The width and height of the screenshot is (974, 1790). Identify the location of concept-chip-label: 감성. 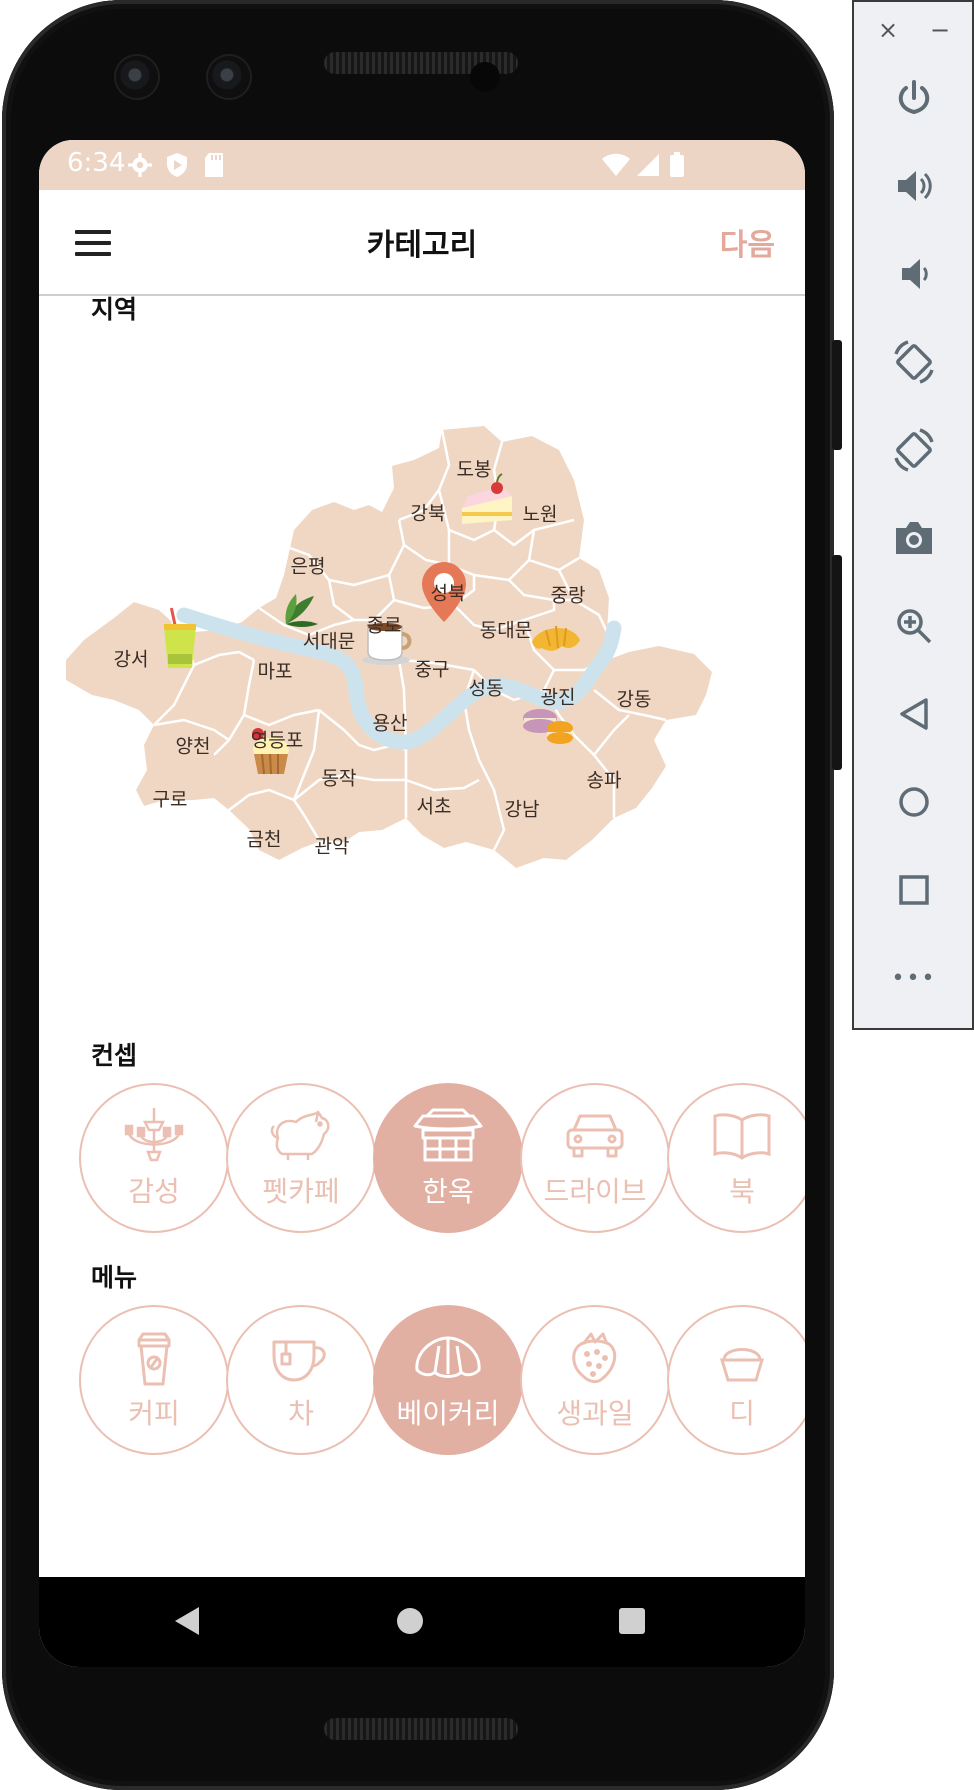
(154, 1191).